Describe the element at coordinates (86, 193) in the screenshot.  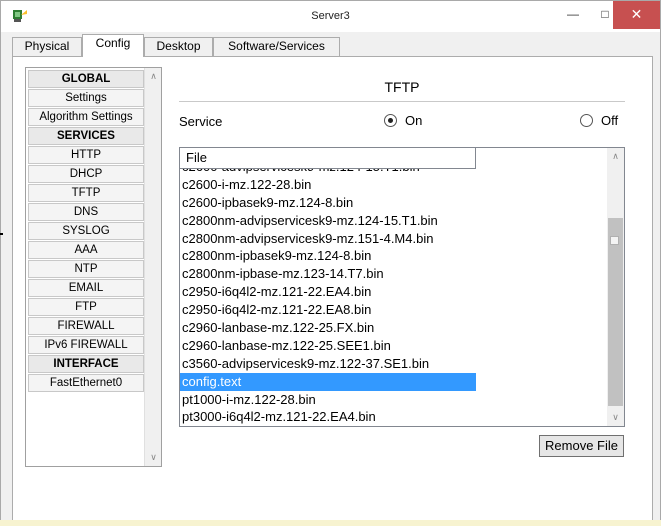
I see `sidebar-item: TFTP` at that location.